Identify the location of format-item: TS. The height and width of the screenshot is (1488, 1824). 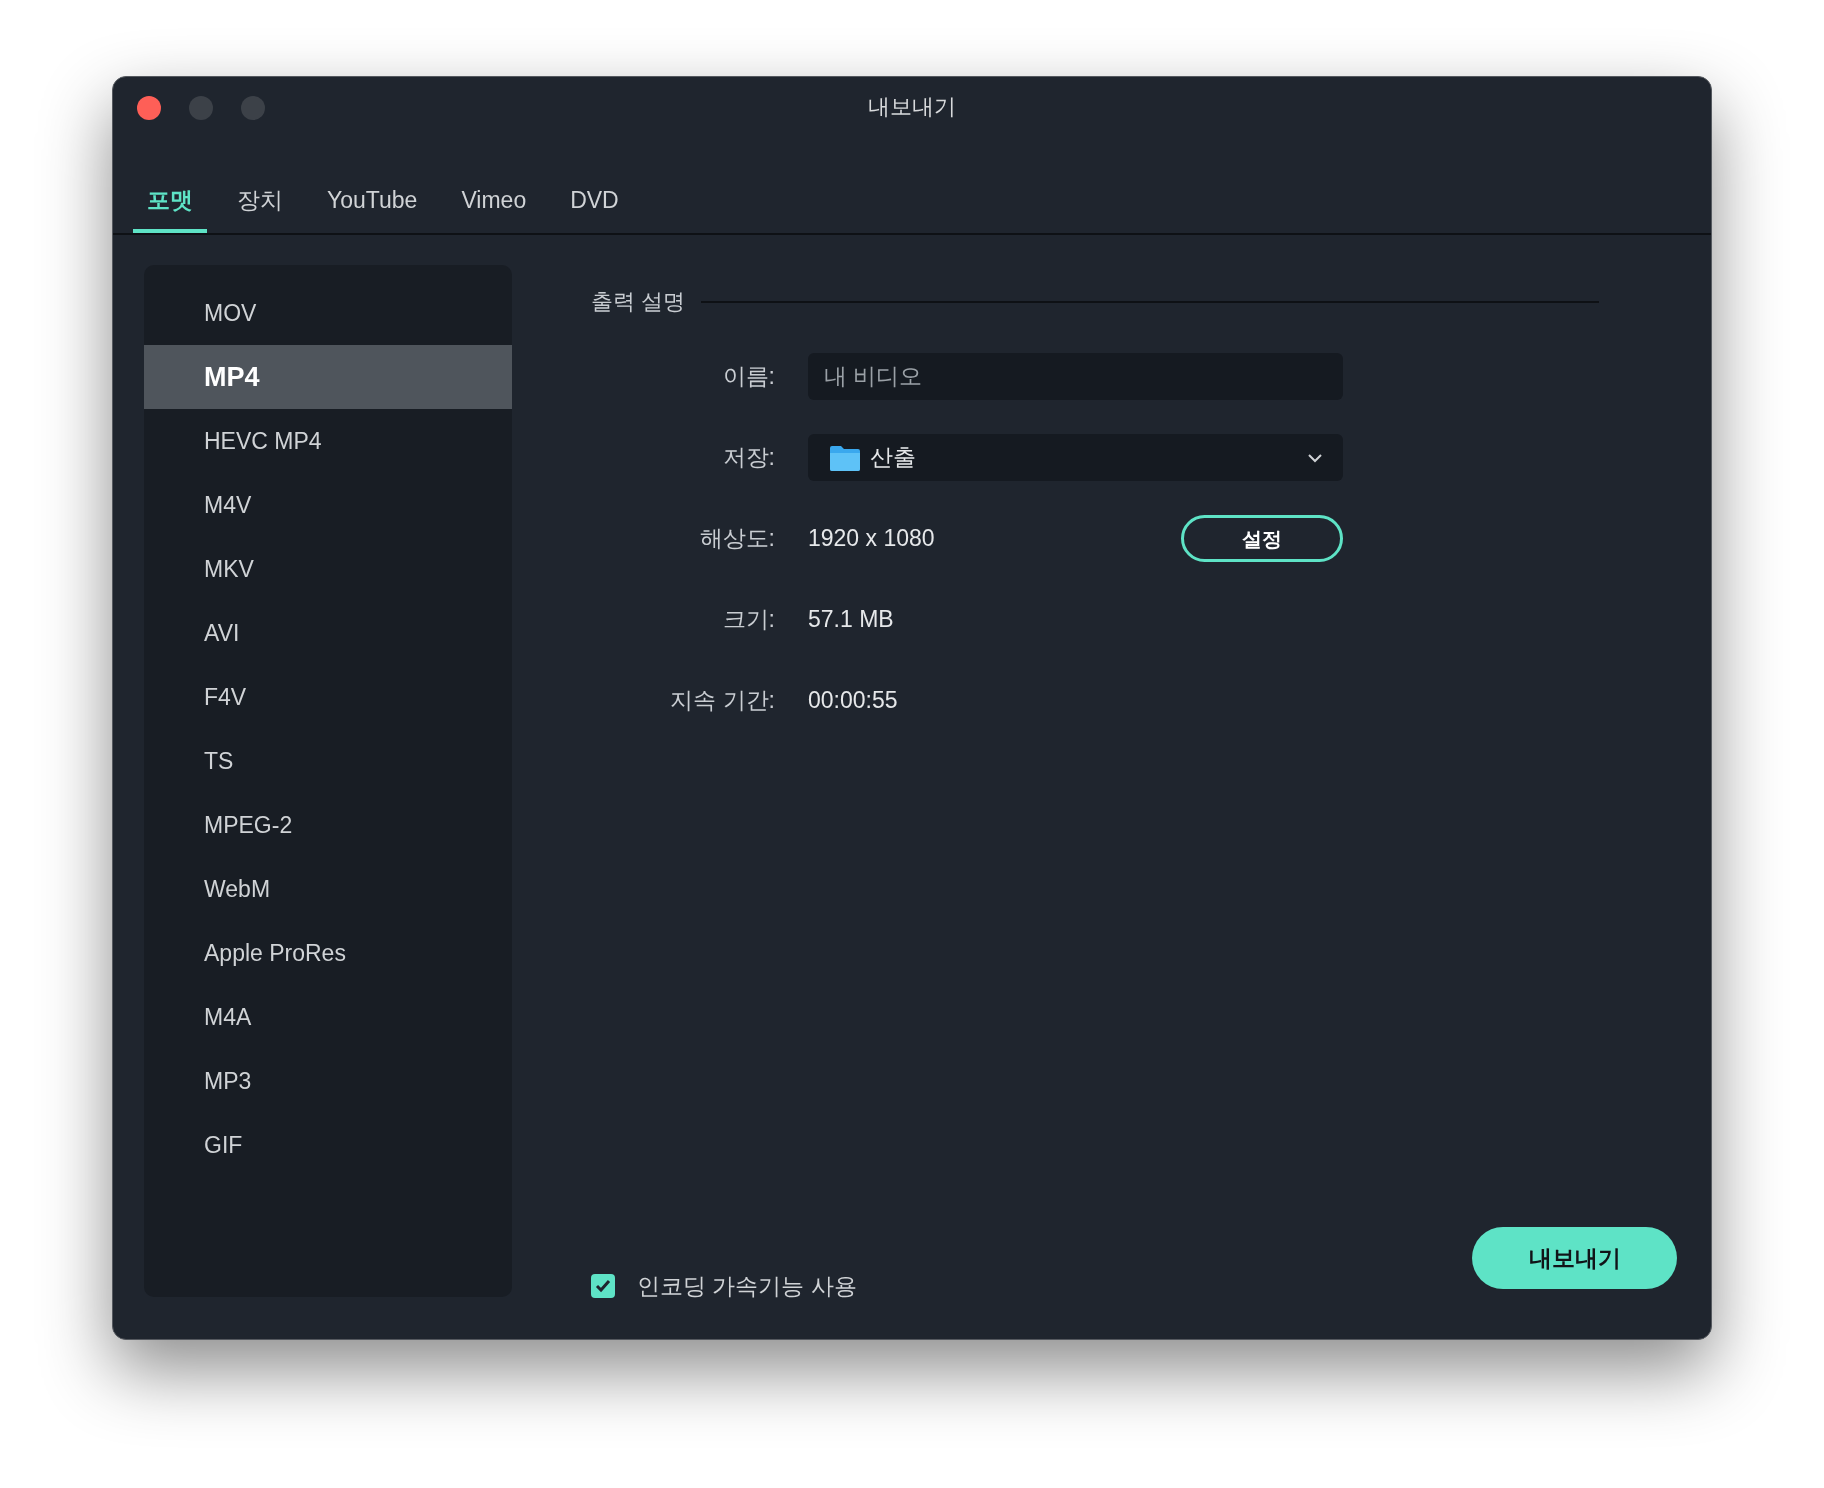
(328, 761).